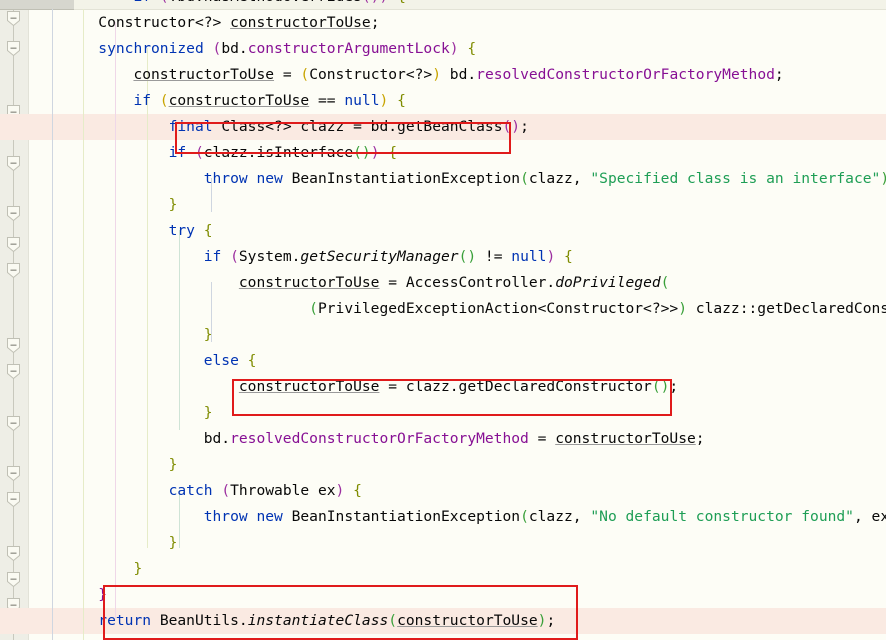 This screenshot has height=640, width=886. Describe the element at coordinates (14, 320) in the screenshot. I see `editor-gutter` at that location.